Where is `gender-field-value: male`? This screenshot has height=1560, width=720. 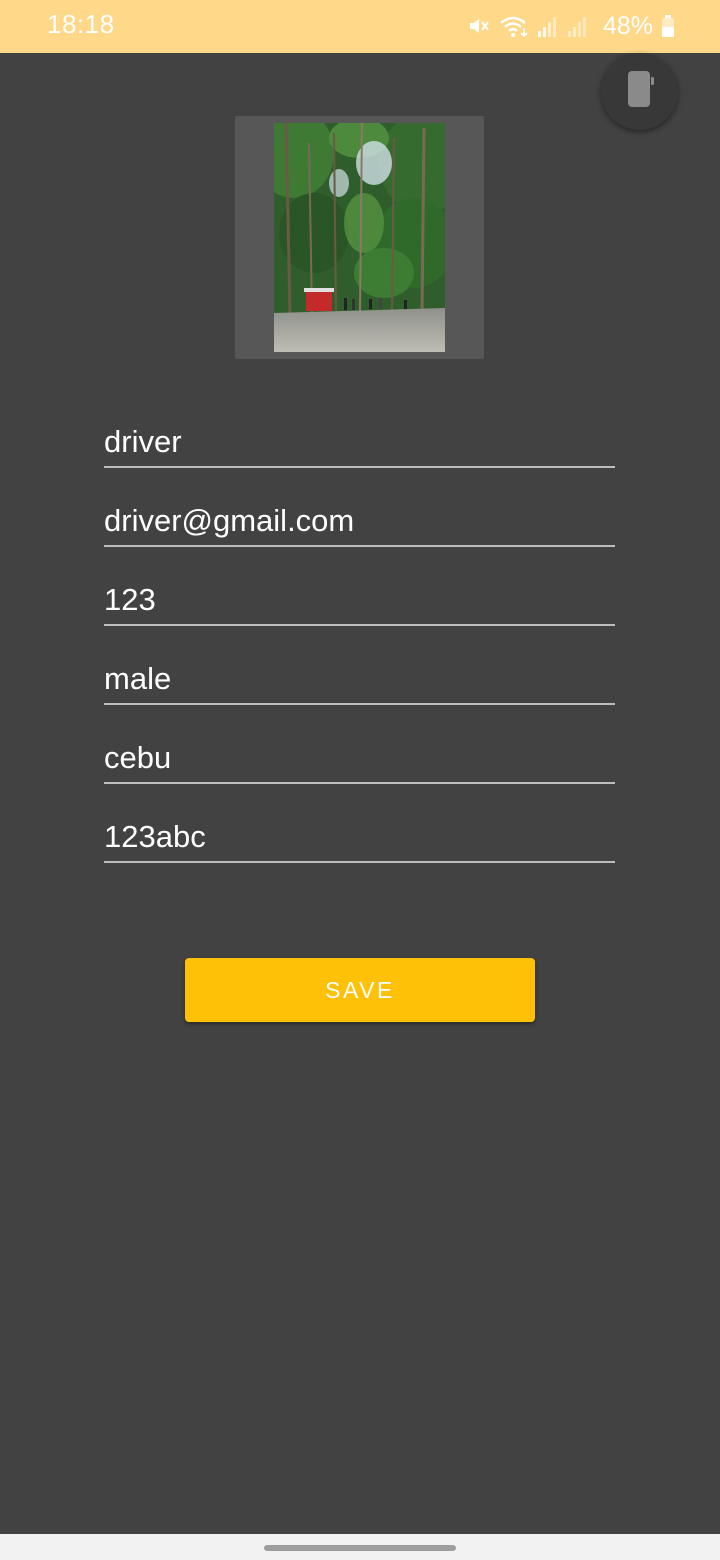 gender-field-value: male is located at coordinates (138, 678).